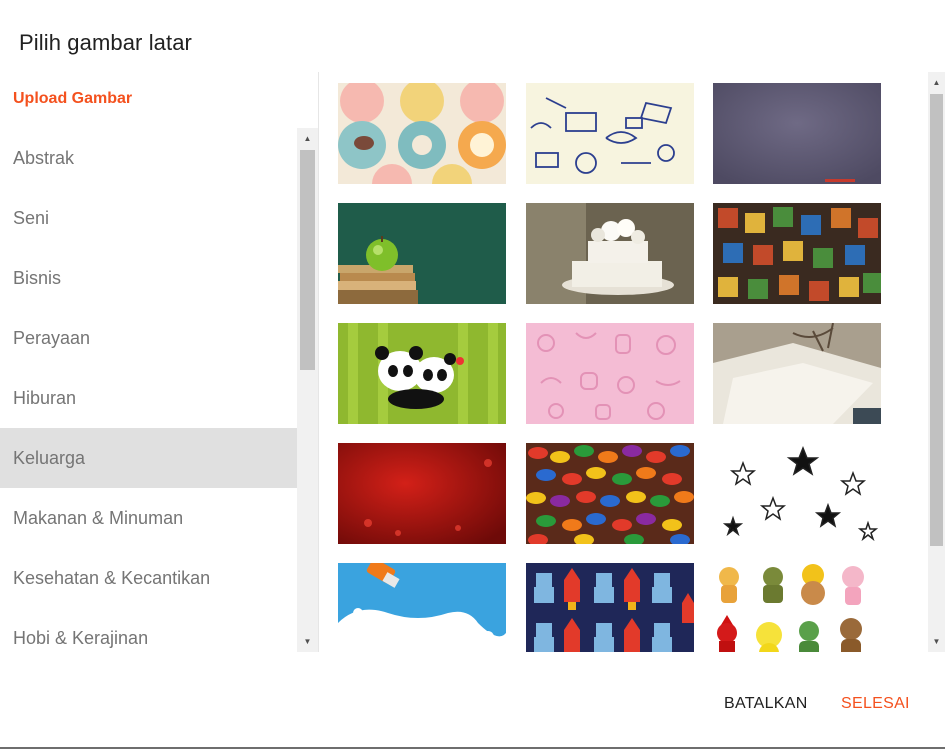 This screenshot has width=945, height=749. I want to click on floral-pattern-image, so click(422, 133).